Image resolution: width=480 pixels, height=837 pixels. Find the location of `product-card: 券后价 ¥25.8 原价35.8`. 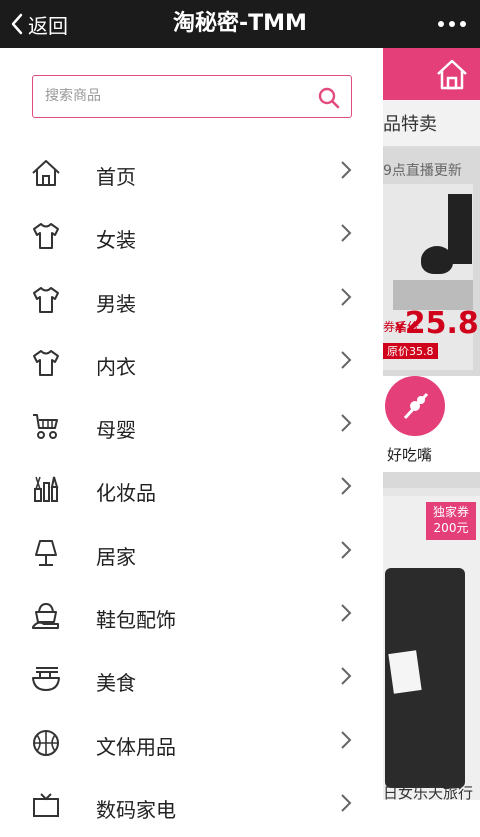

product-card: 券后价 ¥25.8 原价35.8 is located at coordinates (431, 277).